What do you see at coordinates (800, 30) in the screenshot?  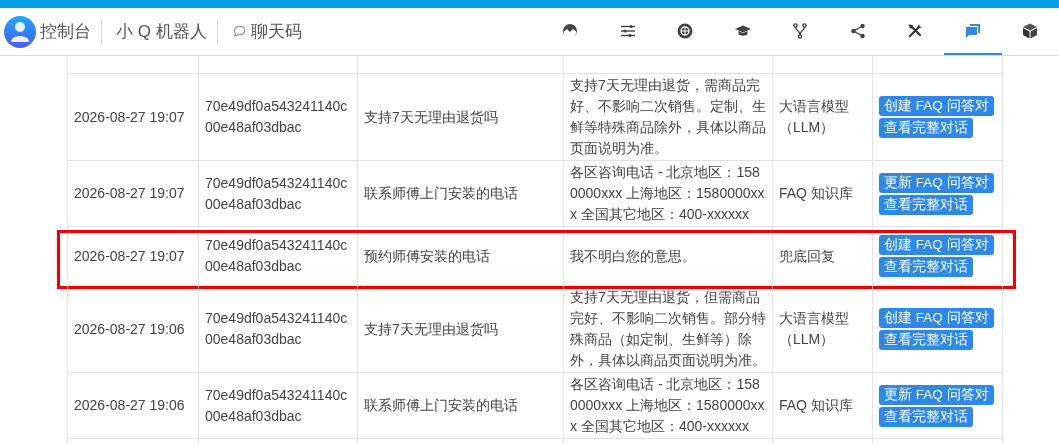 I see `branch-icon` at bounding box center [800, 30].